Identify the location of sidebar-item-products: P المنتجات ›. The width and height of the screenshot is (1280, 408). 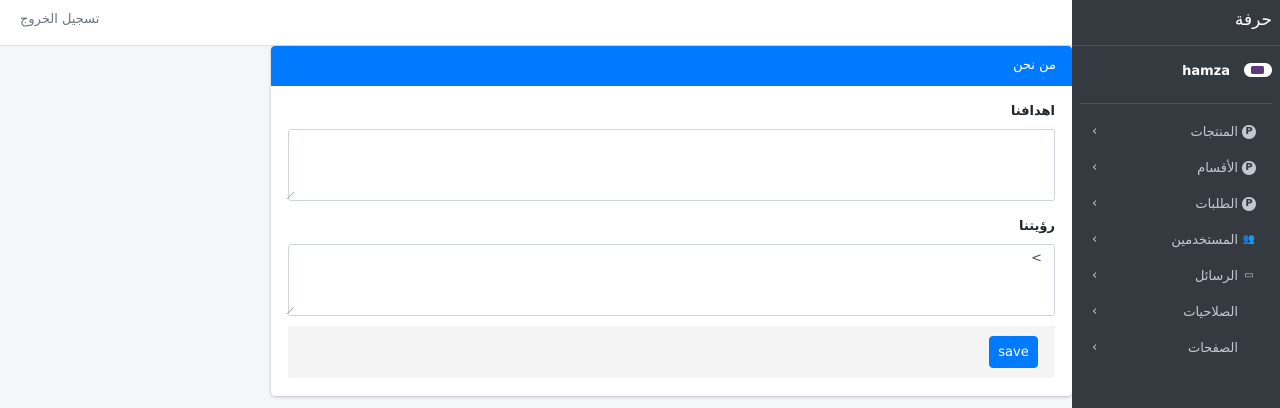
(1176, 132).